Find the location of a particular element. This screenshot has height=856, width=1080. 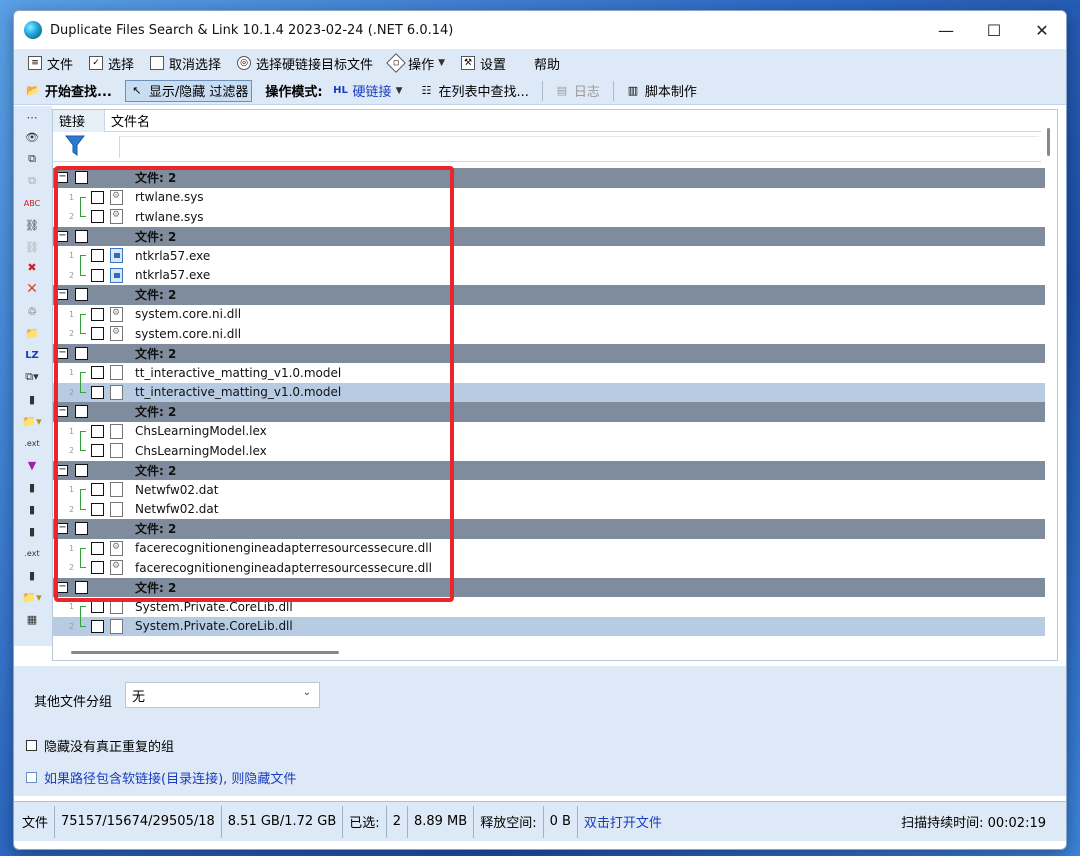

file-row: 2 system.core.ni.dll is located at coordinates (549, 334).